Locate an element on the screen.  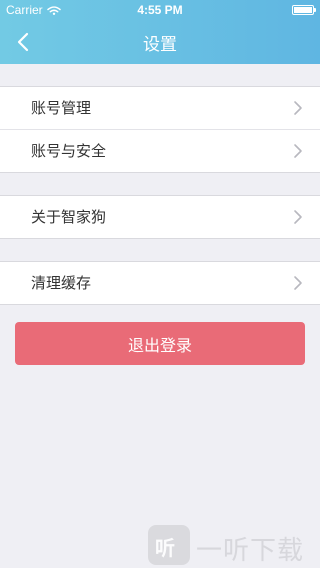
watermark-logo-text: 听 is located at coordinates (165, 548).